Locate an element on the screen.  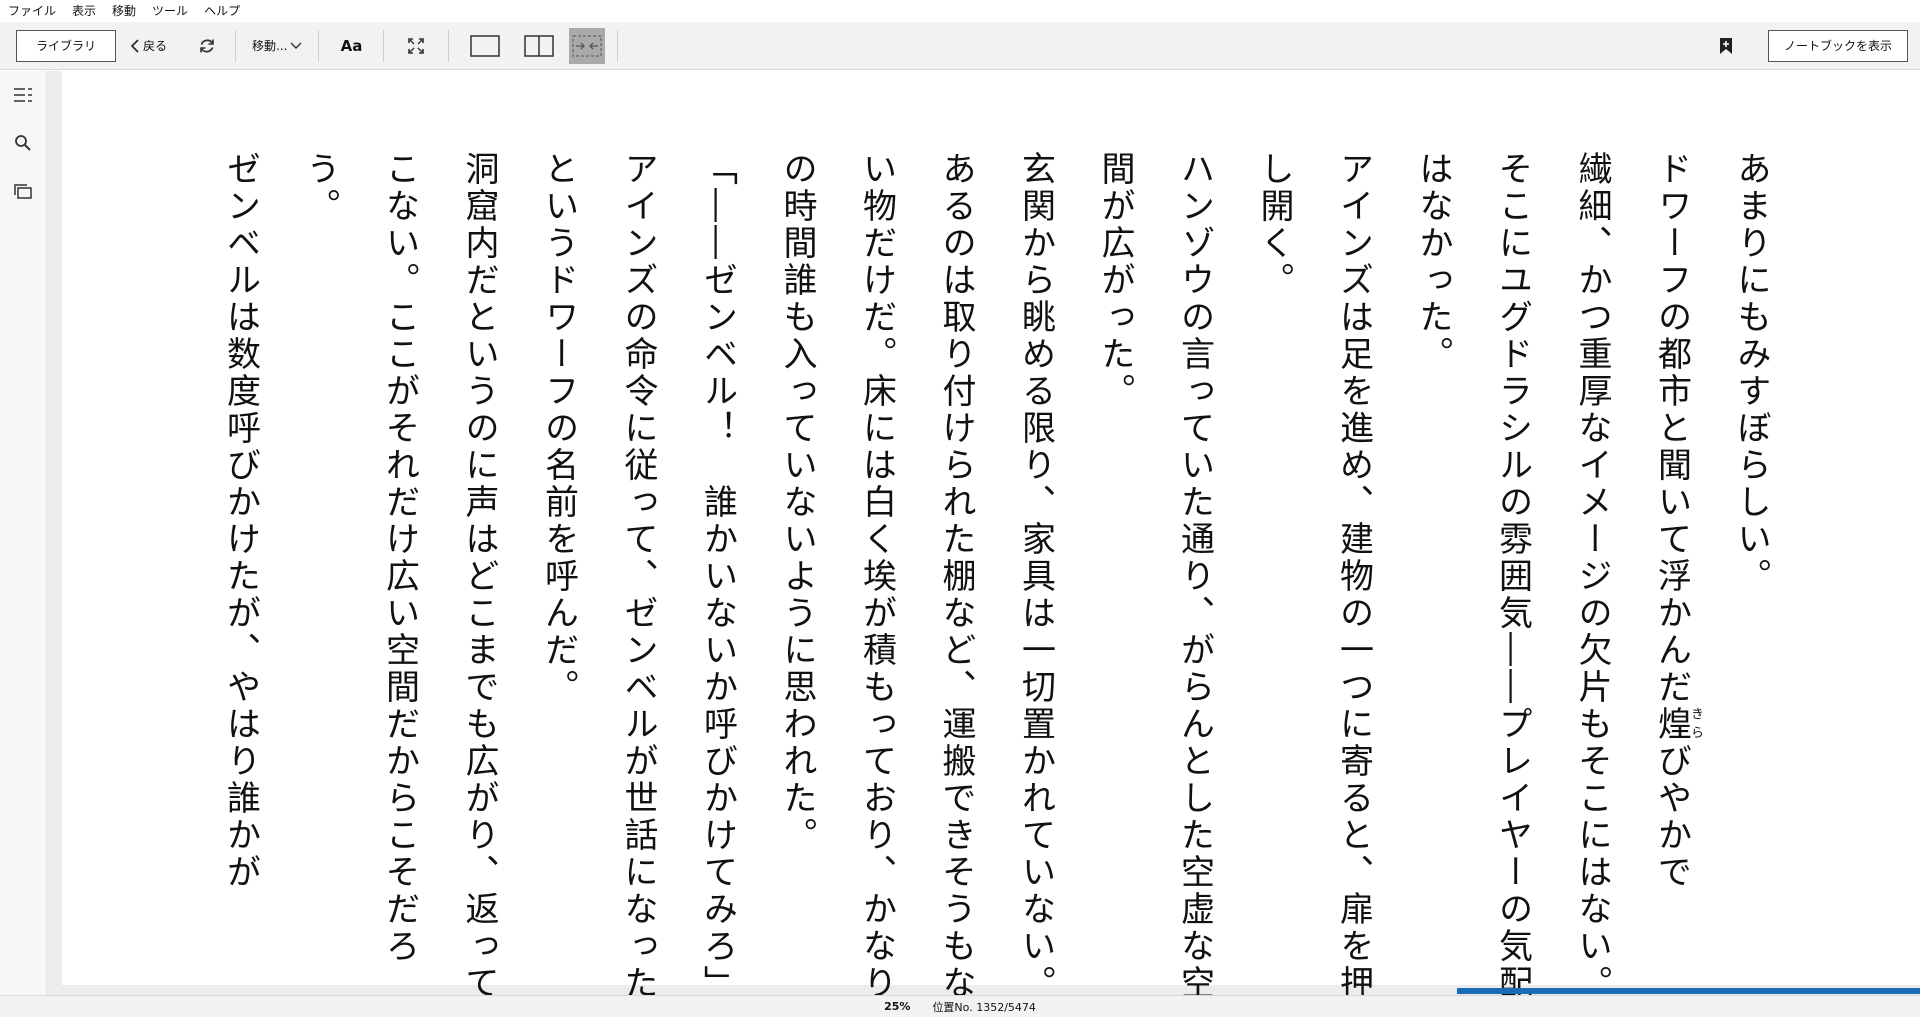
chevron-left-icon is located at coordinates (134, 45).